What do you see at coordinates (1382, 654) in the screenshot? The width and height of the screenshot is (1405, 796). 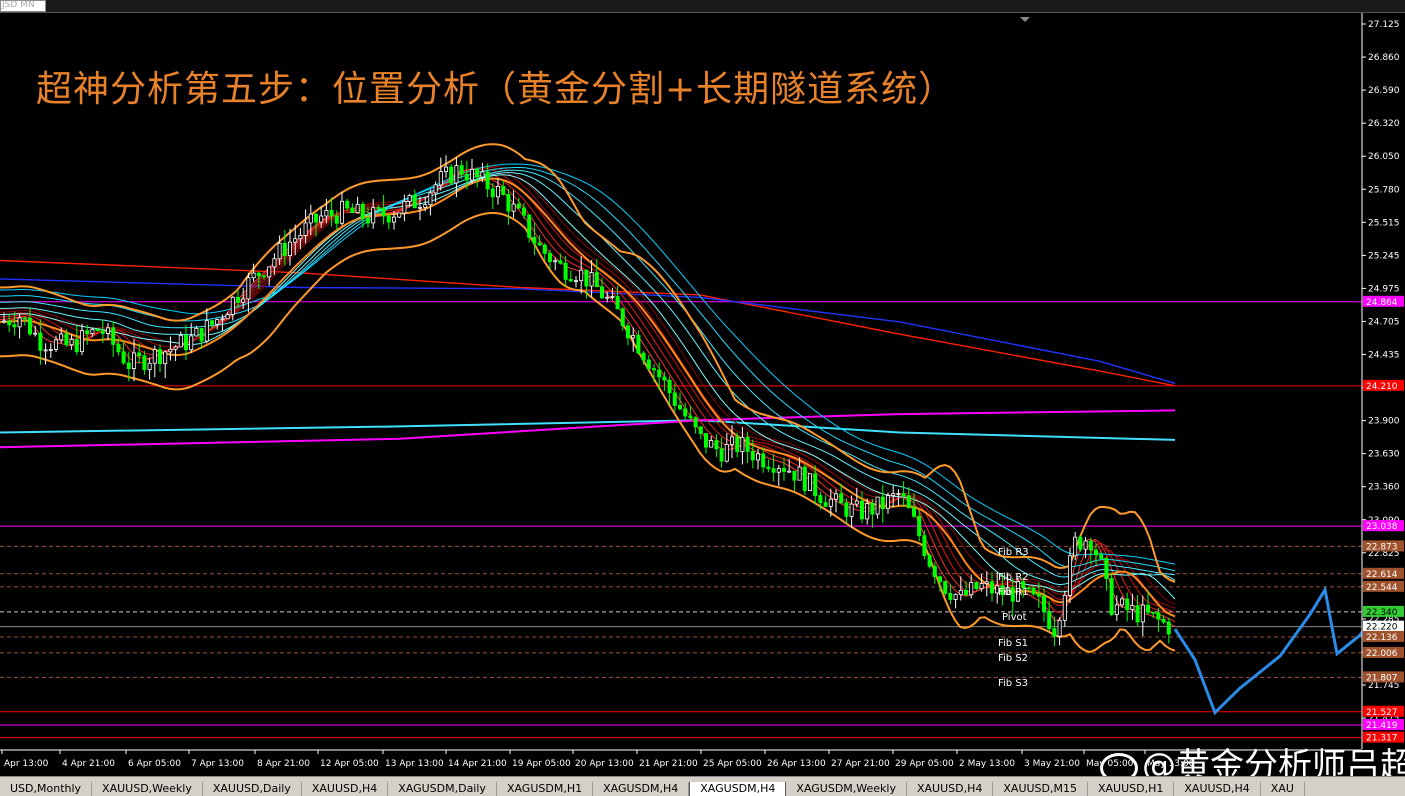 I see `price-label: 22.006` at bounding box center [1382, 654].